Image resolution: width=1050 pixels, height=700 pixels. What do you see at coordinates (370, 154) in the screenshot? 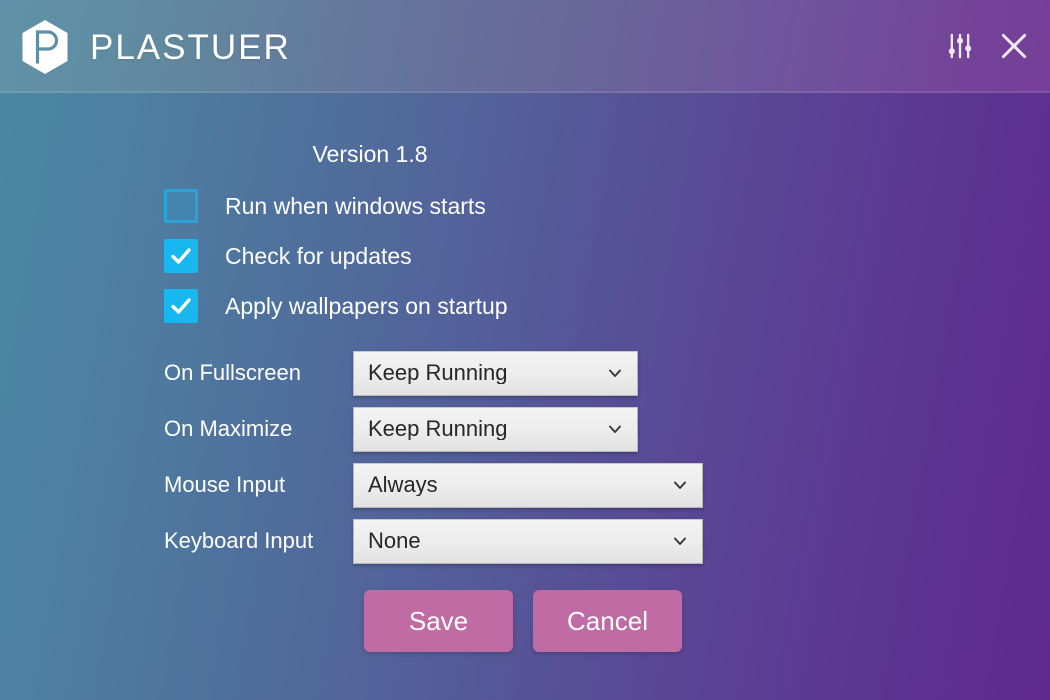
I see `version-label: Version 1.8` at bounding box center [370, 154].